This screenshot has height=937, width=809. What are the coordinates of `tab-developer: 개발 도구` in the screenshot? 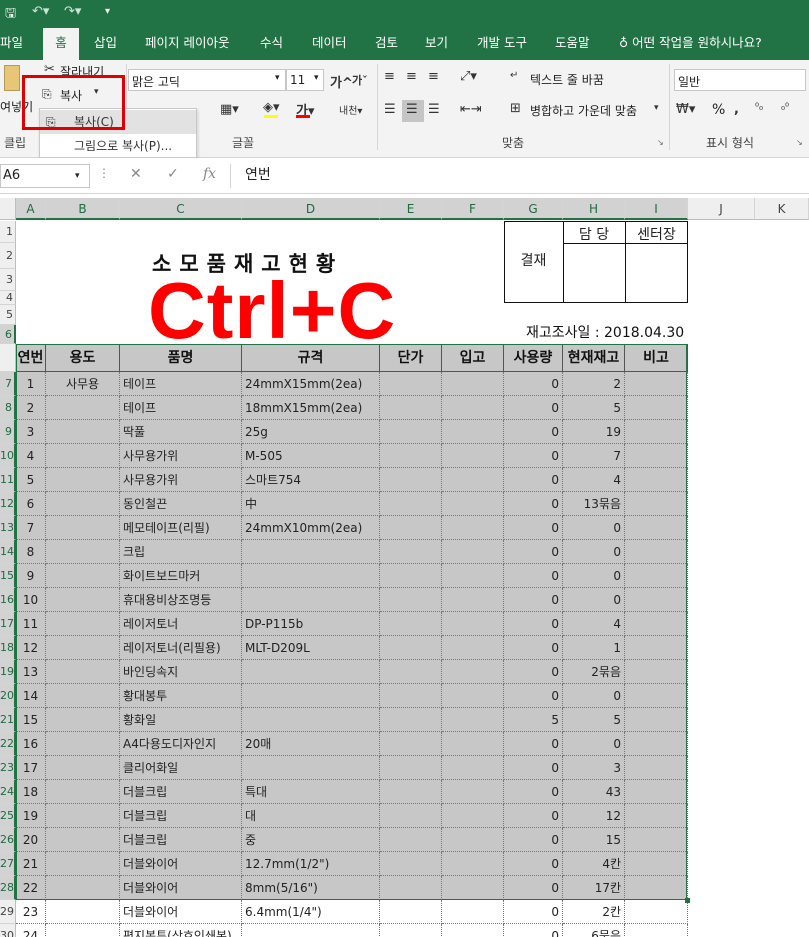 It's located at (502, 43).